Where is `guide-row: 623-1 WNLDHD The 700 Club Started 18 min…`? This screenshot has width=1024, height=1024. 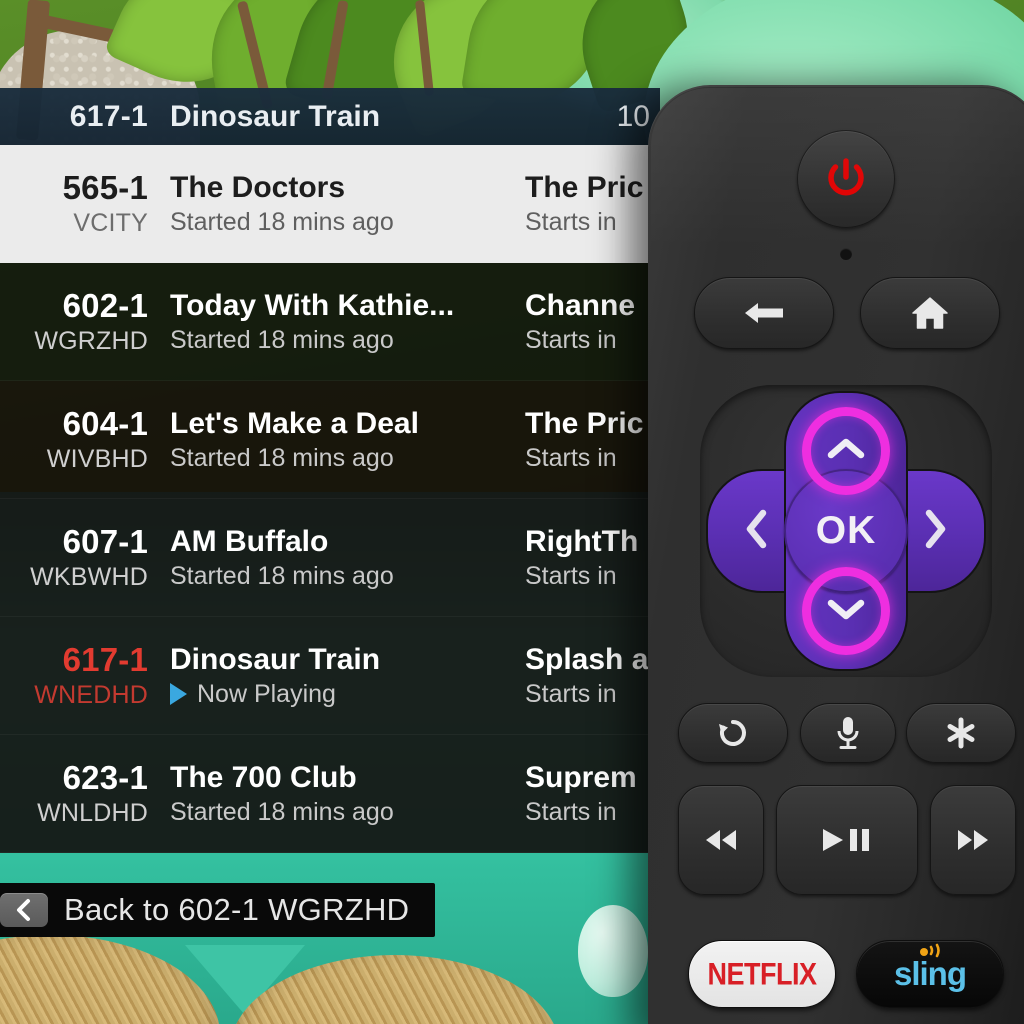 guide-row: 623-1 WNLDHD The 700 Club Started 18 min… is located at coordinates (330, 794).